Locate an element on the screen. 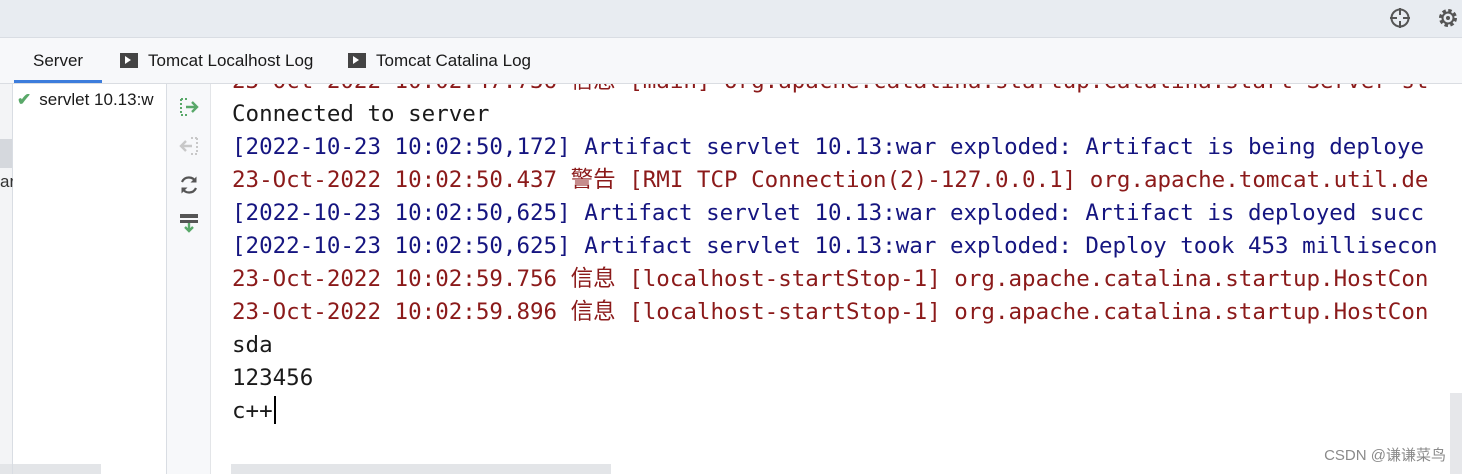  console-input-text: c++ is located at coordinates (252, 411).